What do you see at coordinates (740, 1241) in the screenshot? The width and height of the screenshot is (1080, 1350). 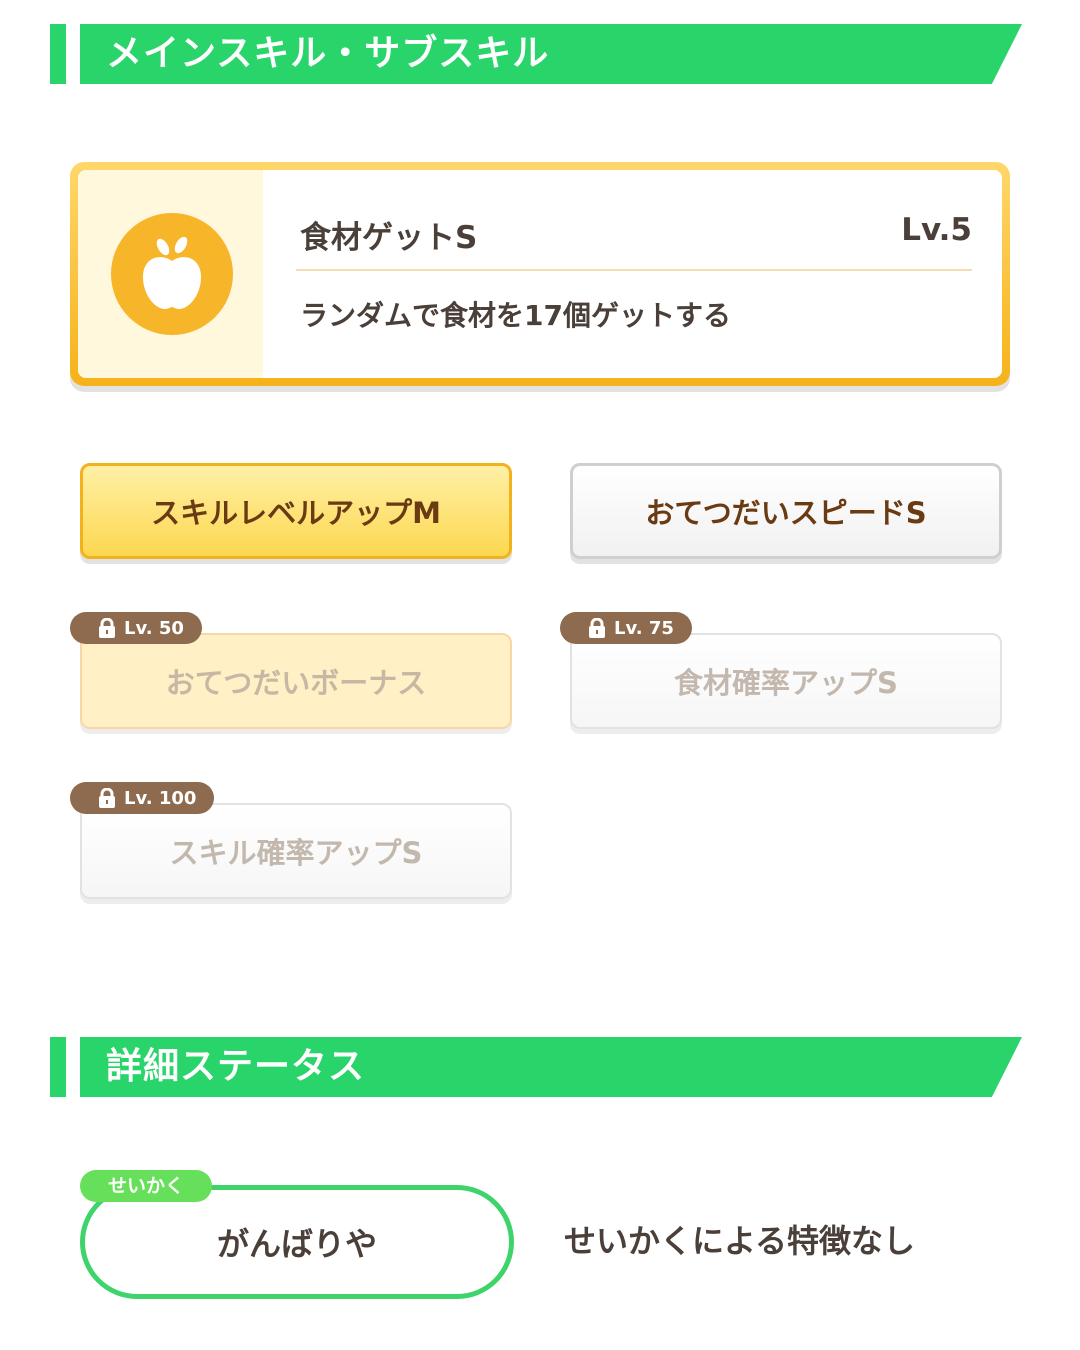 I see `nature-effect: せいかくによる特徴なし` at bounding box center [740, 1241].